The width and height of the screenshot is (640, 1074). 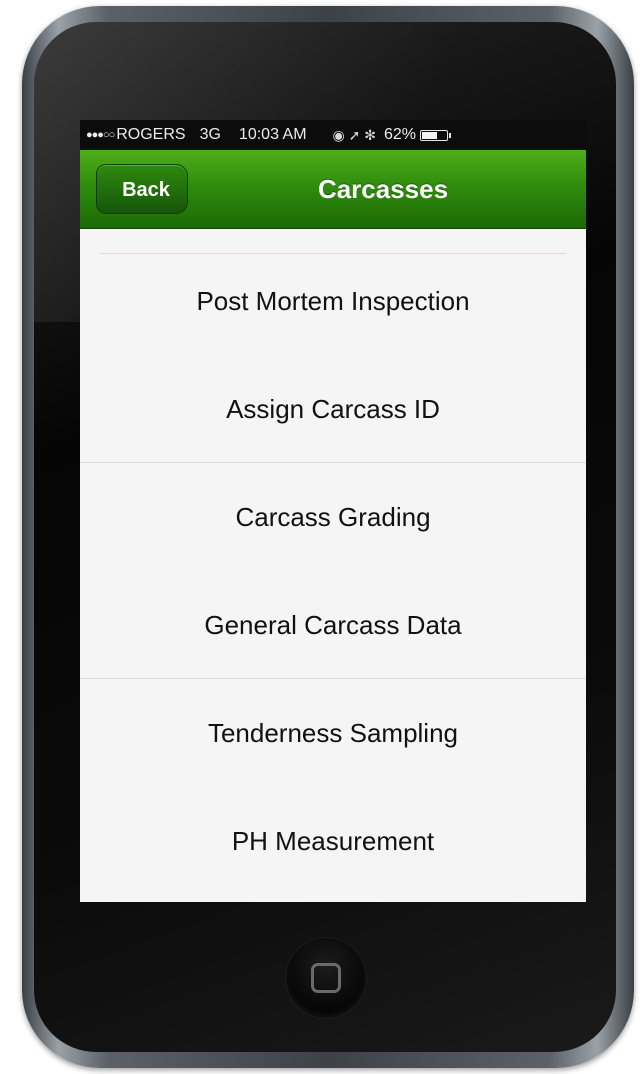 What do you see at coordinates (354, 135) in the screenshot?
I see `status-icons: ◉ ➚ ✻` at bounding box center [354, 135].